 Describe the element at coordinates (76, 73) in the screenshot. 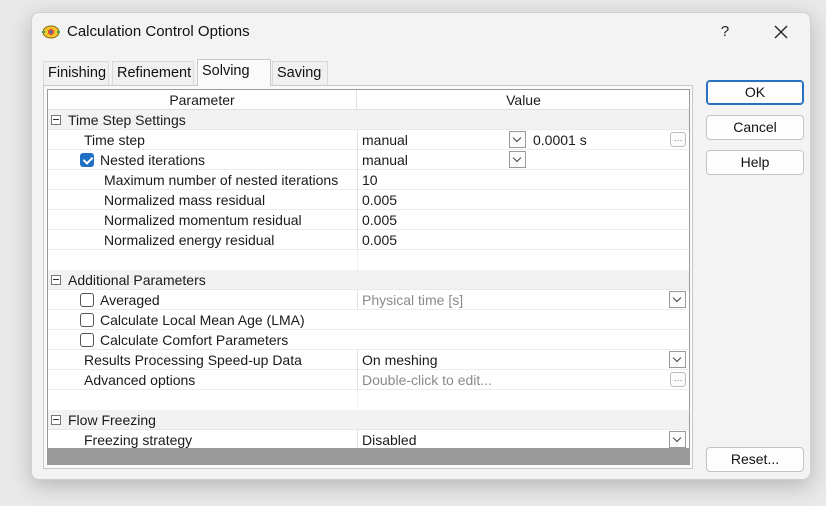

I see `tab-finishing: Finishing` at that location.